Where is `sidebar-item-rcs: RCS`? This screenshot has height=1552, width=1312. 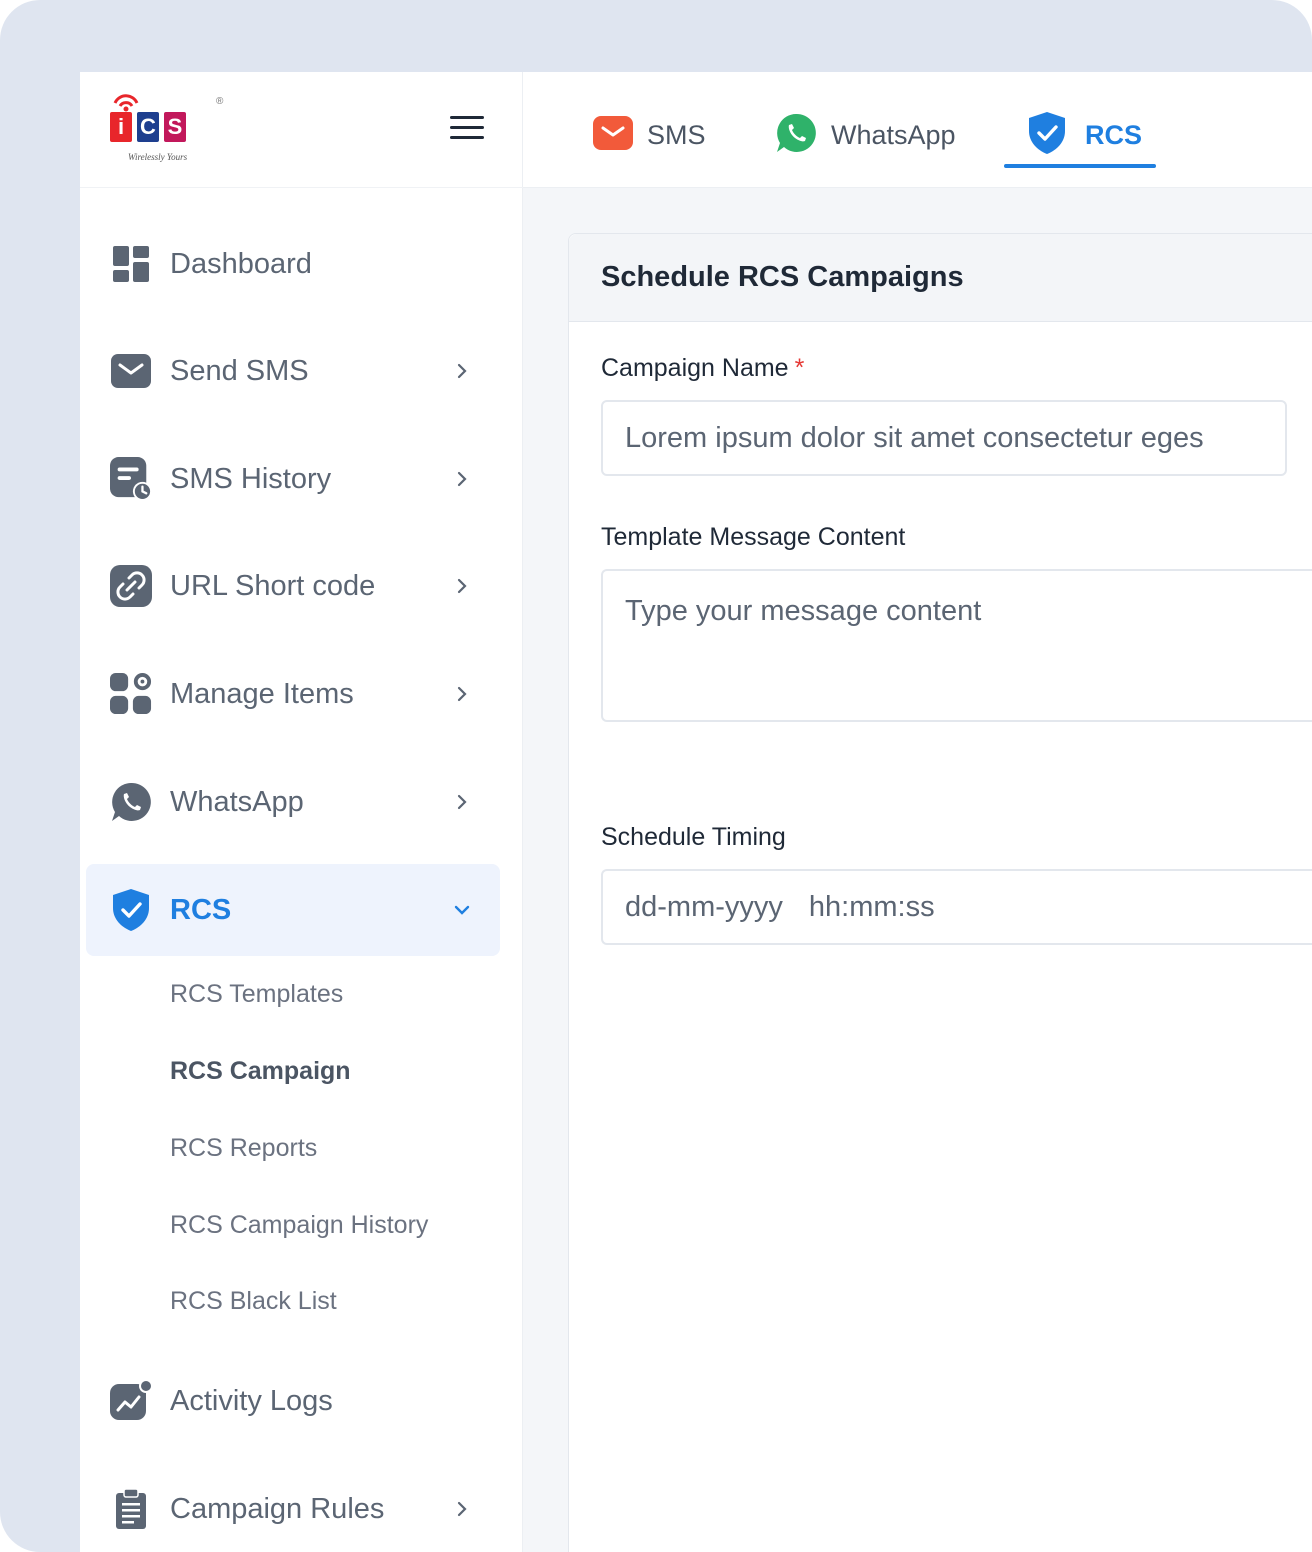
sidebar-item-rcs: RCS is located at coordinates (293, 910).